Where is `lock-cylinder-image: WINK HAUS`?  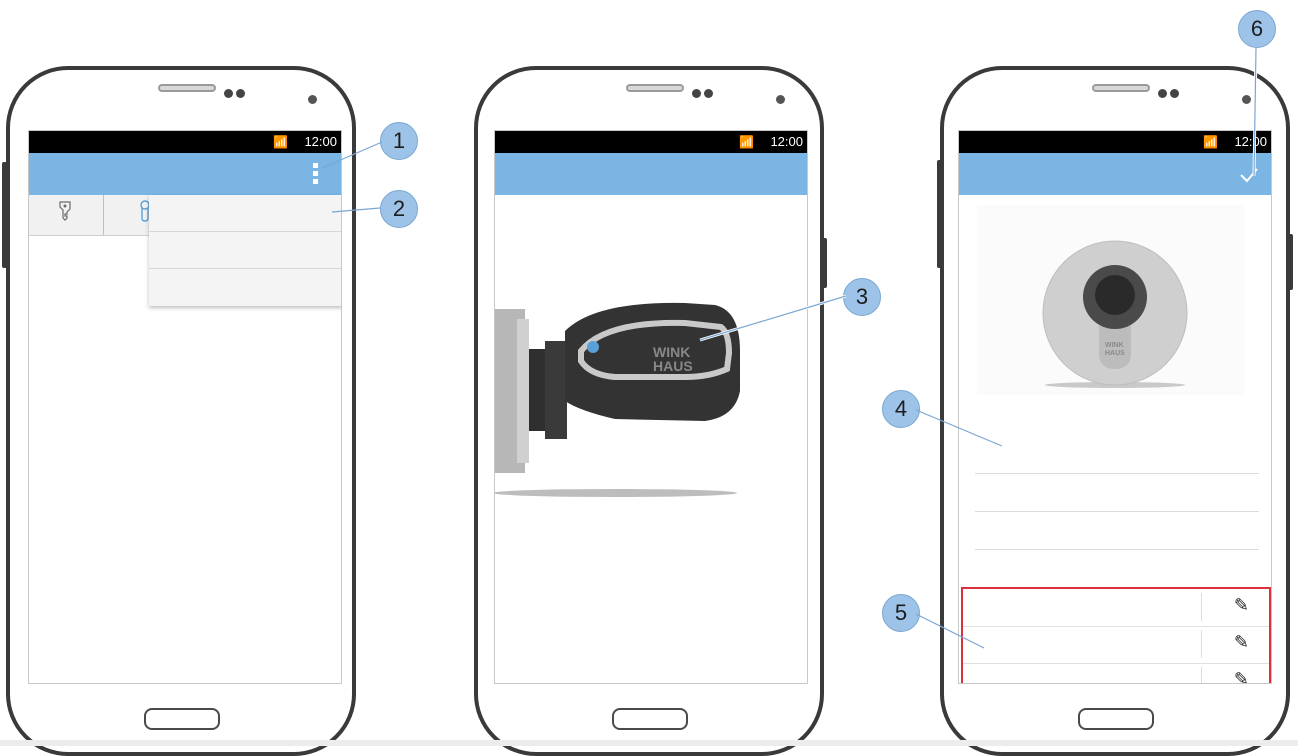 lock-cylinder-image: WINK HAUS is located at coordinates (1111, 300).